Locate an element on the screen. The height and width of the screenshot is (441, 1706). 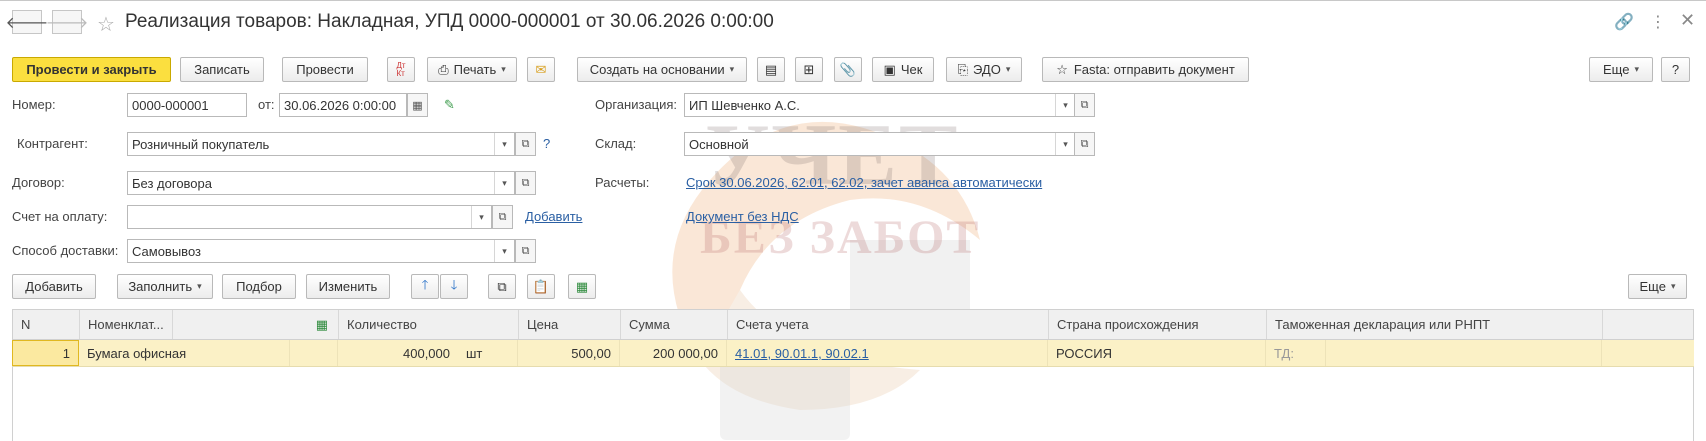
post-and-close-button: Провести и закрыть is located at coordinates (91, 69).